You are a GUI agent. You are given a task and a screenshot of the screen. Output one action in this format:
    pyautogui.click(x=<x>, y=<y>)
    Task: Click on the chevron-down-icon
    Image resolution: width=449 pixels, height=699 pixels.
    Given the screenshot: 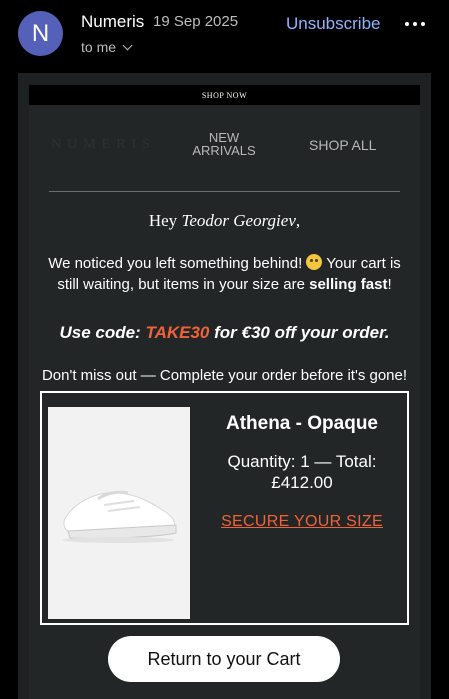 What is the action you would take?
    pyautogui.click(x=127, y=45)
    